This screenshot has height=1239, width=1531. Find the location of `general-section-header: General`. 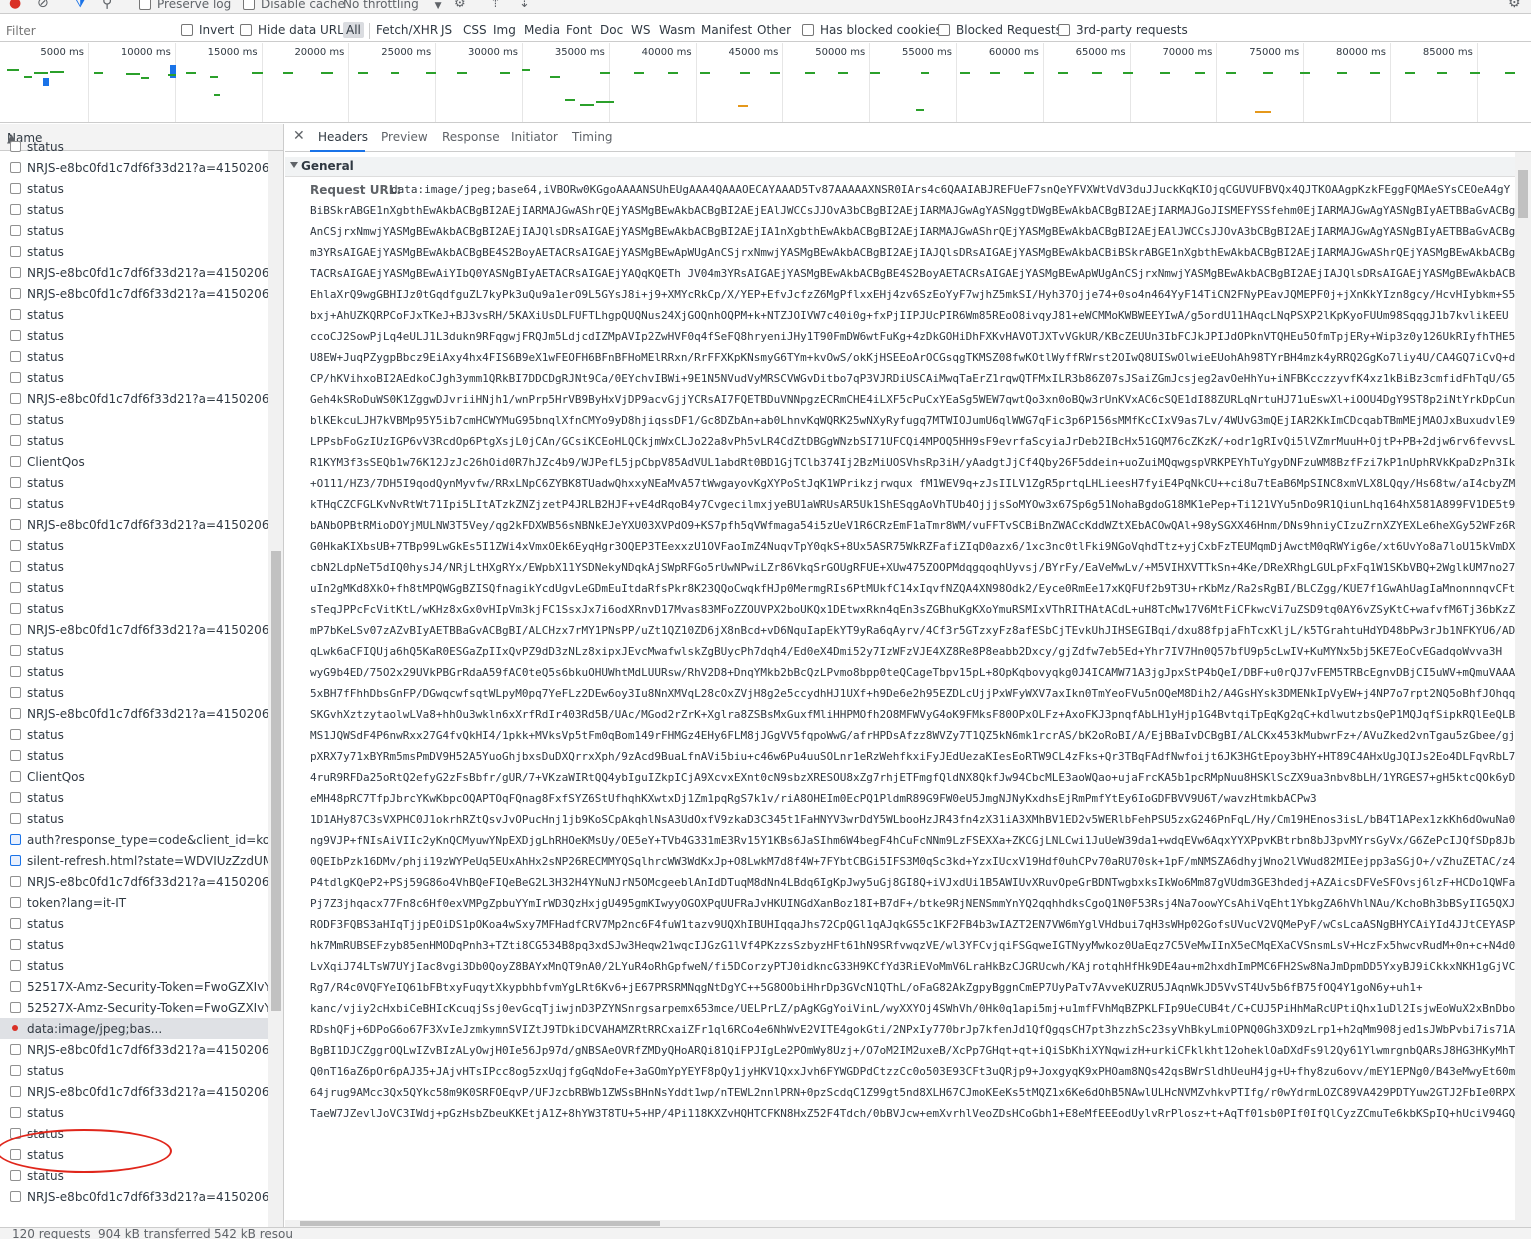

general-section-header: General is located at coordinates (900, 167).